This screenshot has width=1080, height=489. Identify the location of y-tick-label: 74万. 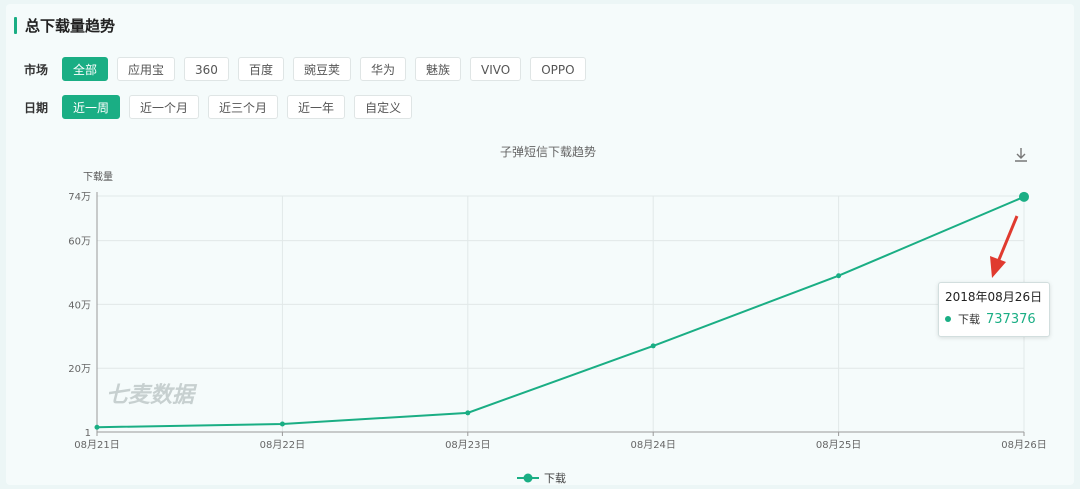
(79, 197).